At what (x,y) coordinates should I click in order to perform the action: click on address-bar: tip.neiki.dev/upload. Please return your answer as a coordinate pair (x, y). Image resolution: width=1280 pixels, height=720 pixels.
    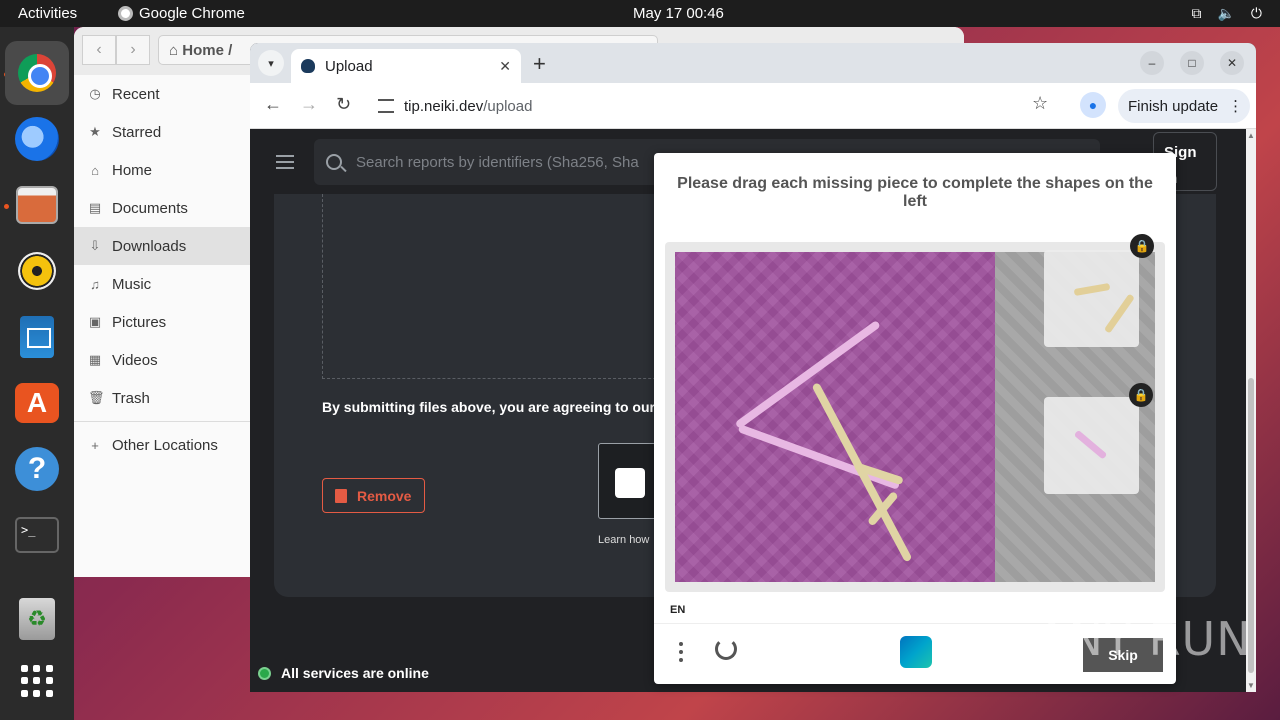
    Looking at the image, I should click on (714, 106).